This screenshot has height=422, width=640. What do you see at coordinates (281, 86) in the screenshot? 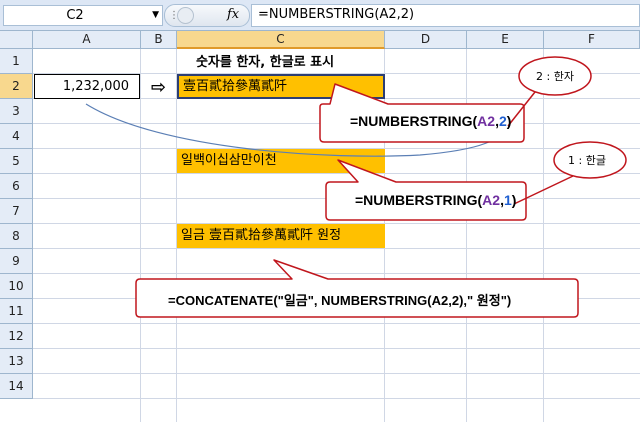
I see `cell-c2: 壹百貳拾參萬貳阡` at bounding box center [281, 86].